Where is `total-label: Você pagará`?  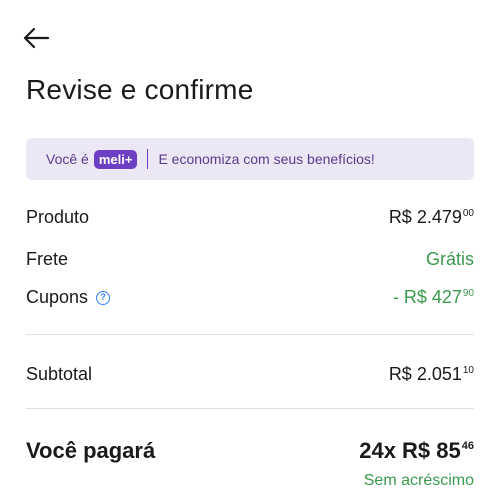 total-label: Você pagará is located at coordinates (91, 450).